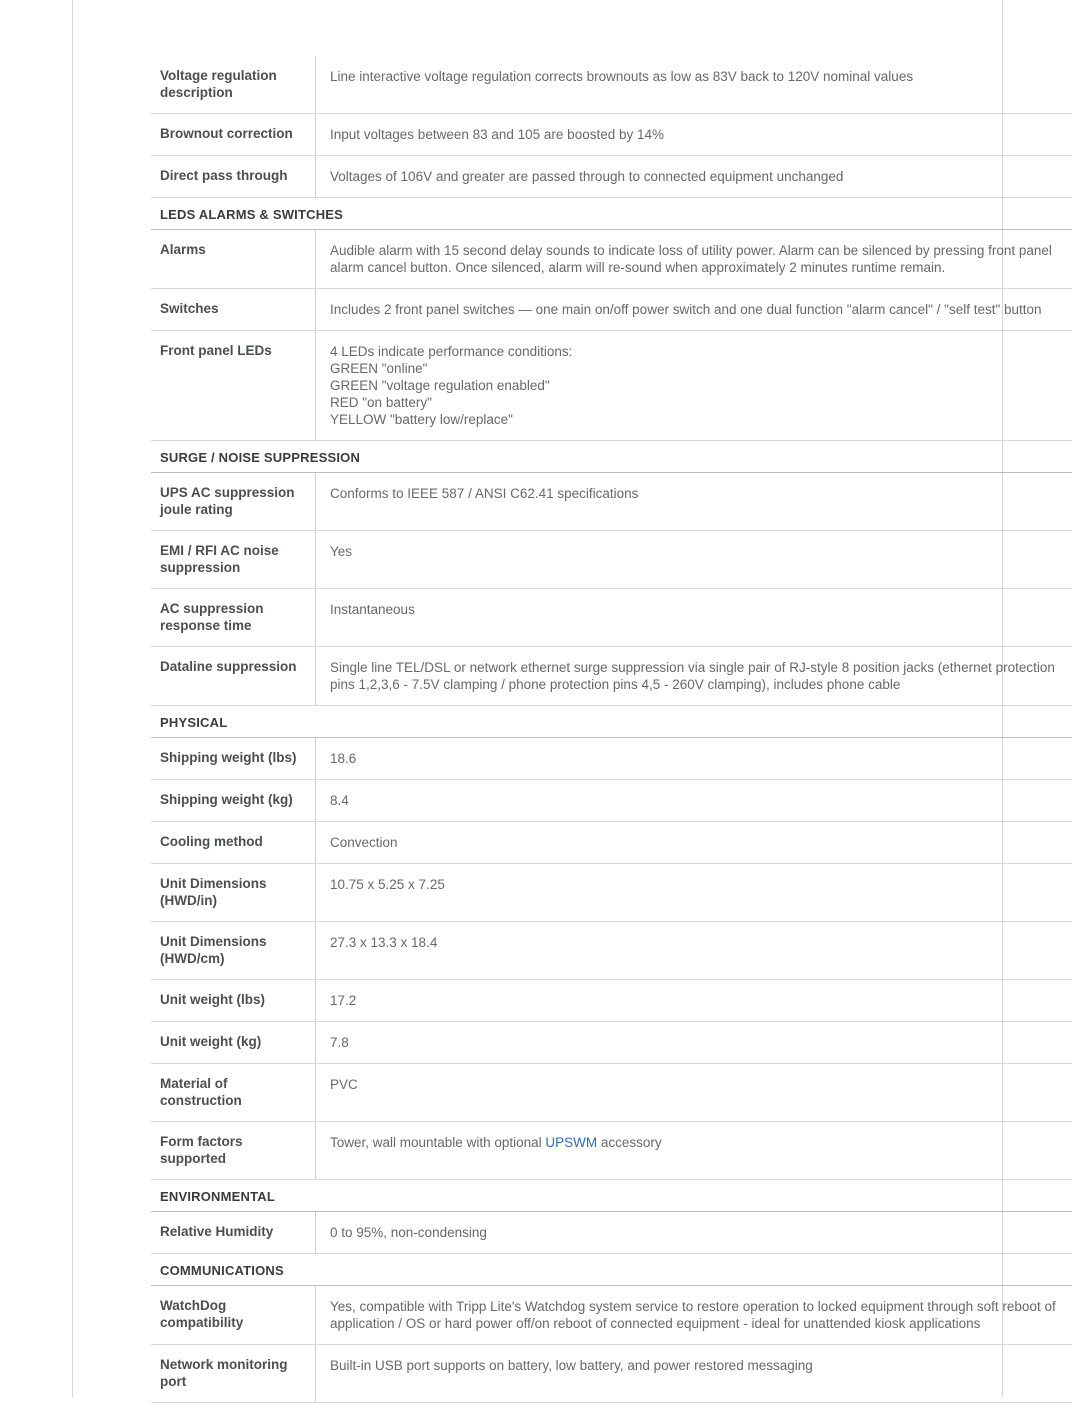  I want to click on spec-value: 18.6, so click(343, 758).